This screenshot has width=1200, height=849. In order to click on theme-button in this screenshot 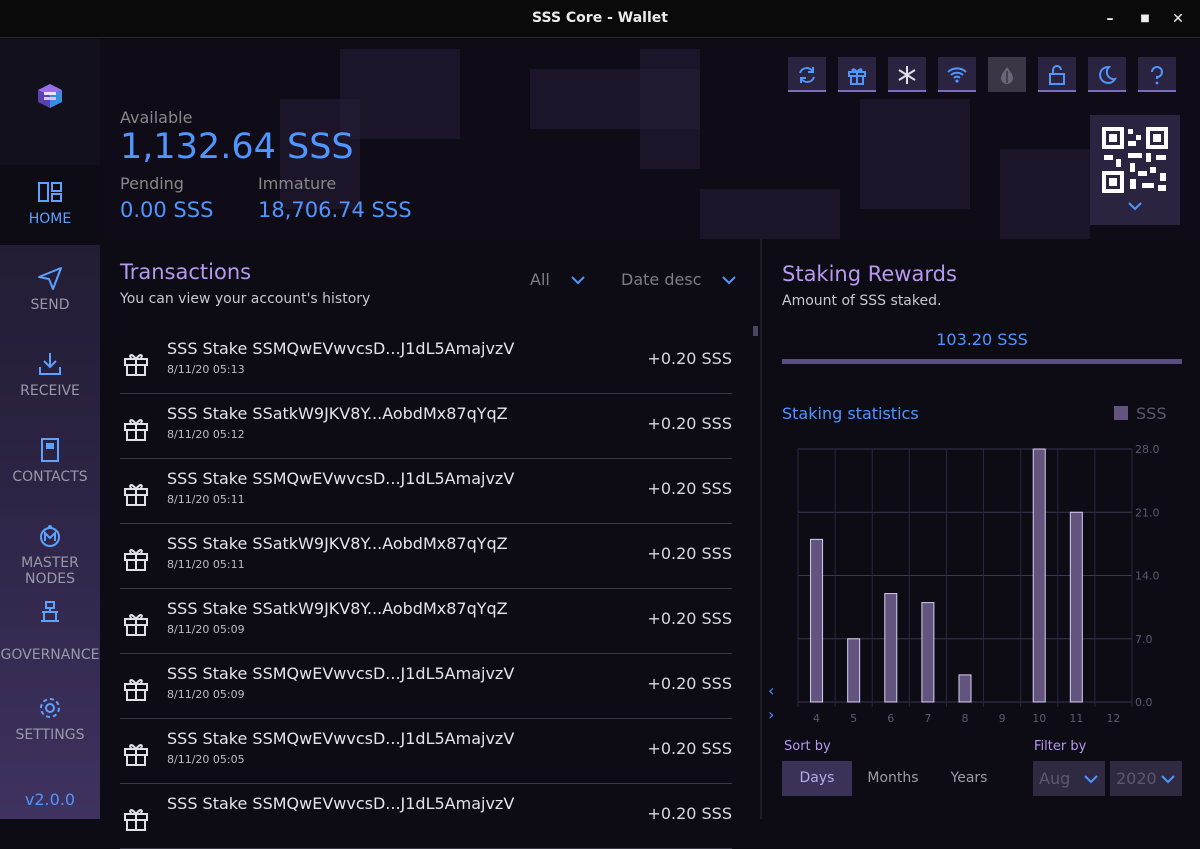, I will do `click(1107, 74)`.